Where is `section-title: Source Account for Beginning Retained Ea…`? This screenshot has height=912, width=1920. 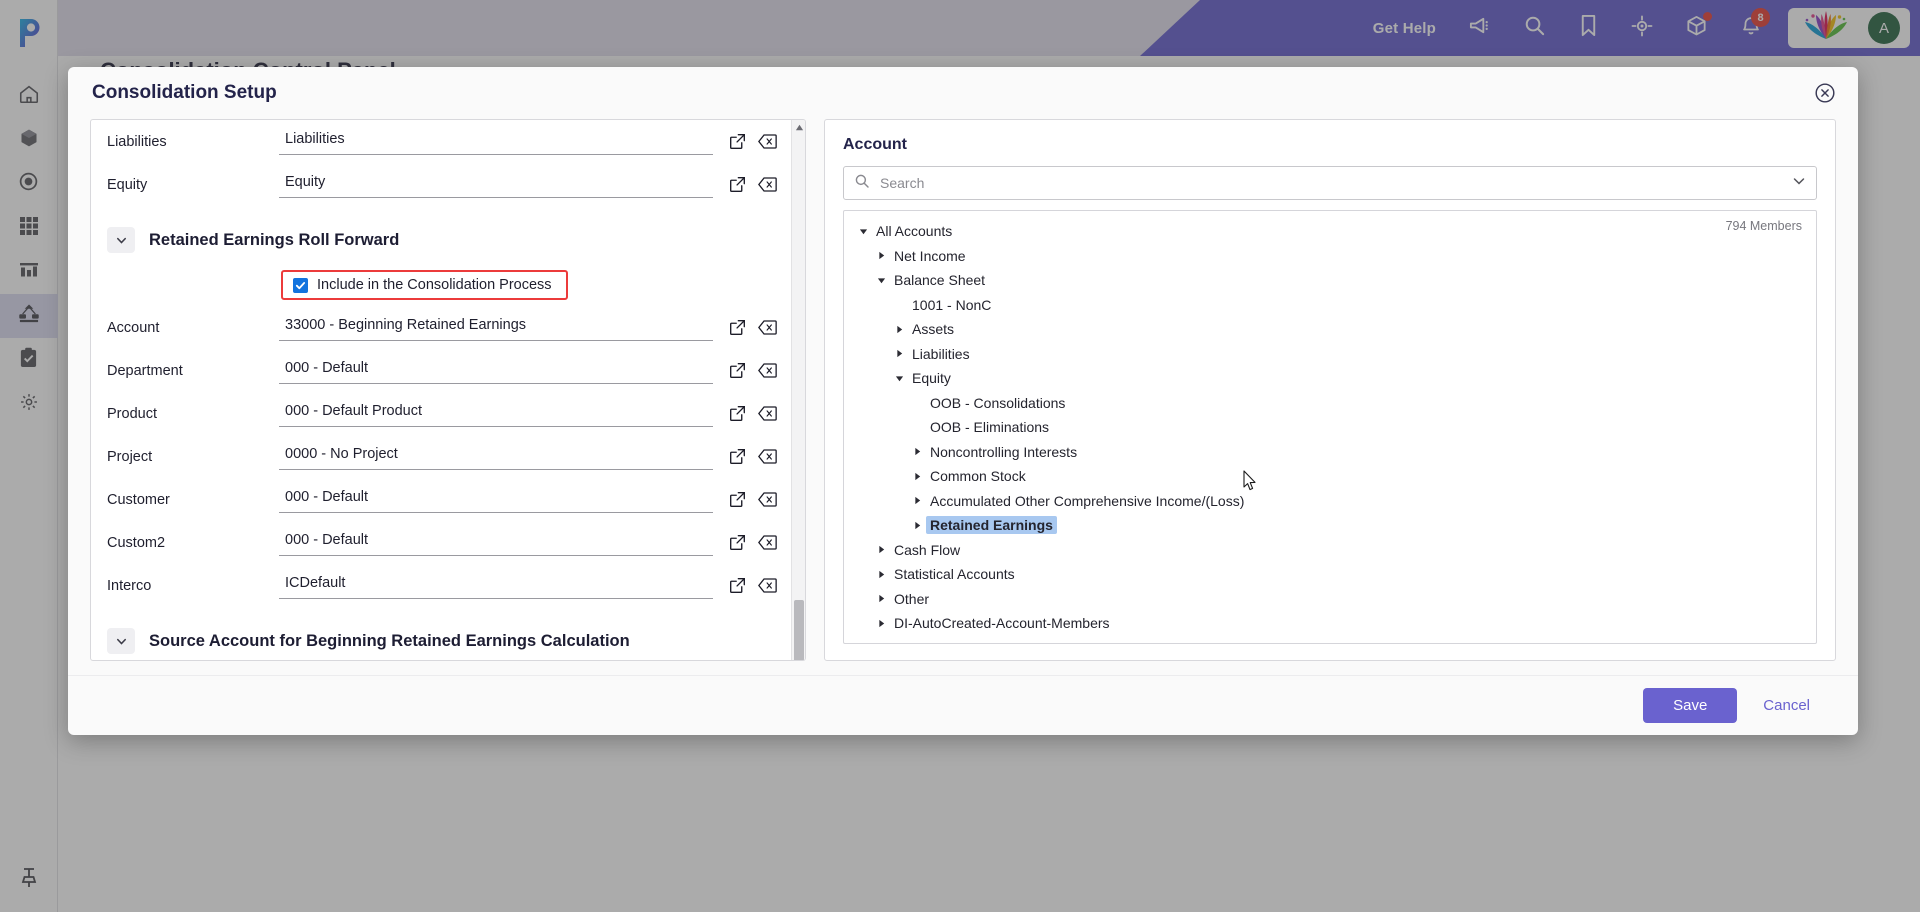
section-title: Source Account for Beginning Retained Ea… is located at coordinates (389, 640).